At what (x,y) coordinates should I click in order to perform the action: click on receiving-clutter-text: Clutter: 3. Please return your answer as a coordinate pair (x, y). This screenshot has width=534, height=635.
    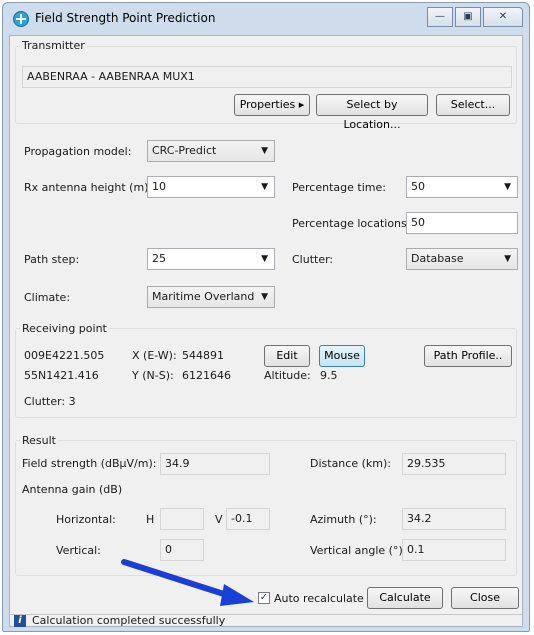
    Looking at the image, I should click on (50, 401).